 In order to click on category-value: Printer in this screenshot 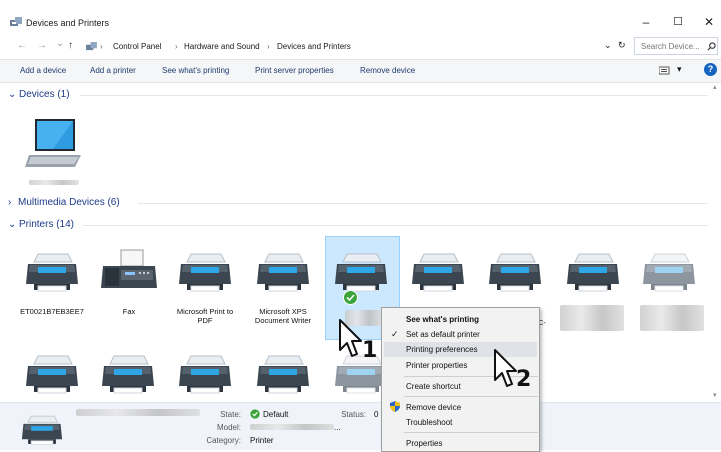, I will do `click(262, 440)`.